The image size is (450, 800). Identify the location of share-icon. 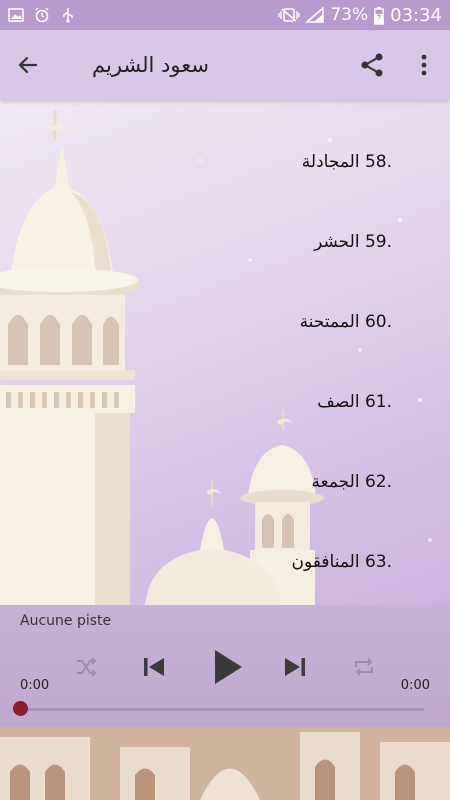
(372, 65).